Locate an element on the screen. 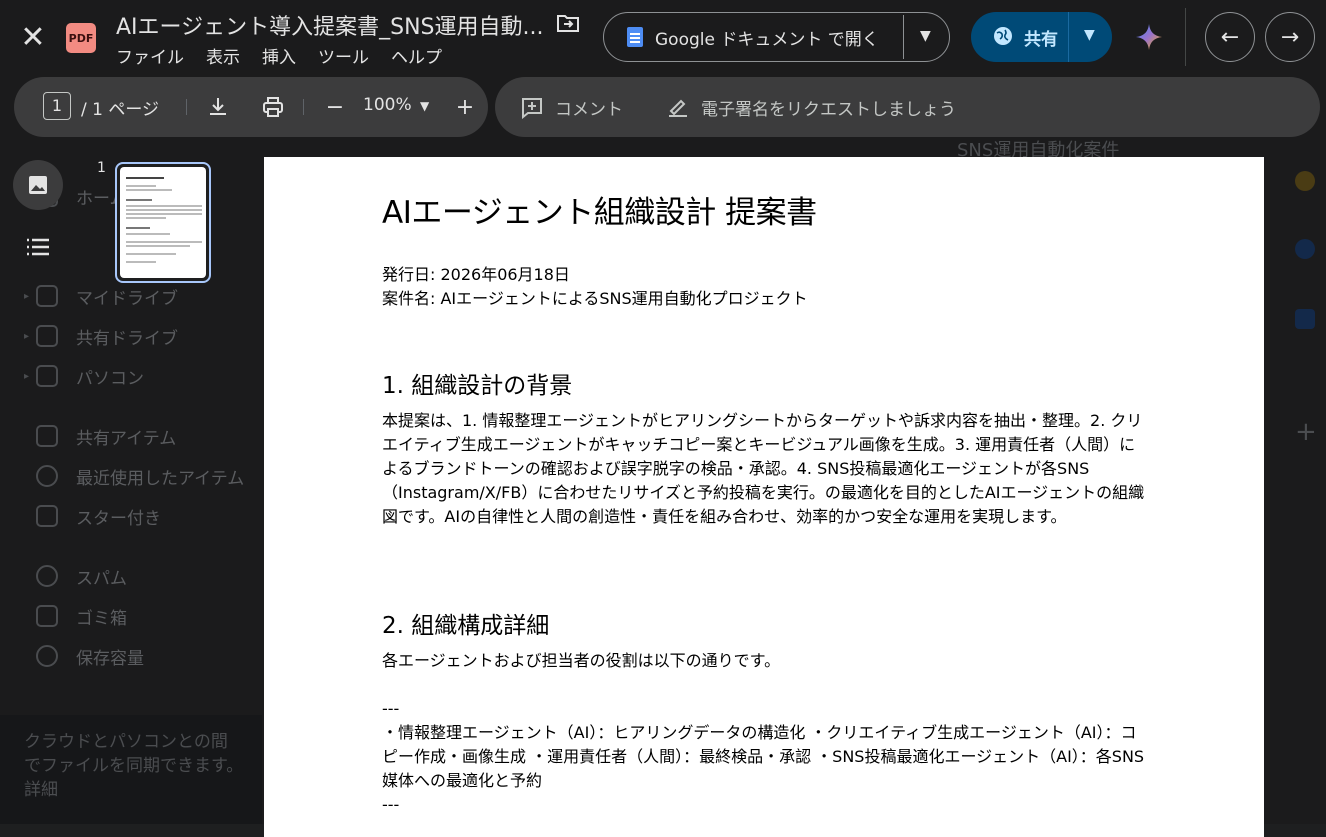  star-icon is located at coordinates (47, 516).